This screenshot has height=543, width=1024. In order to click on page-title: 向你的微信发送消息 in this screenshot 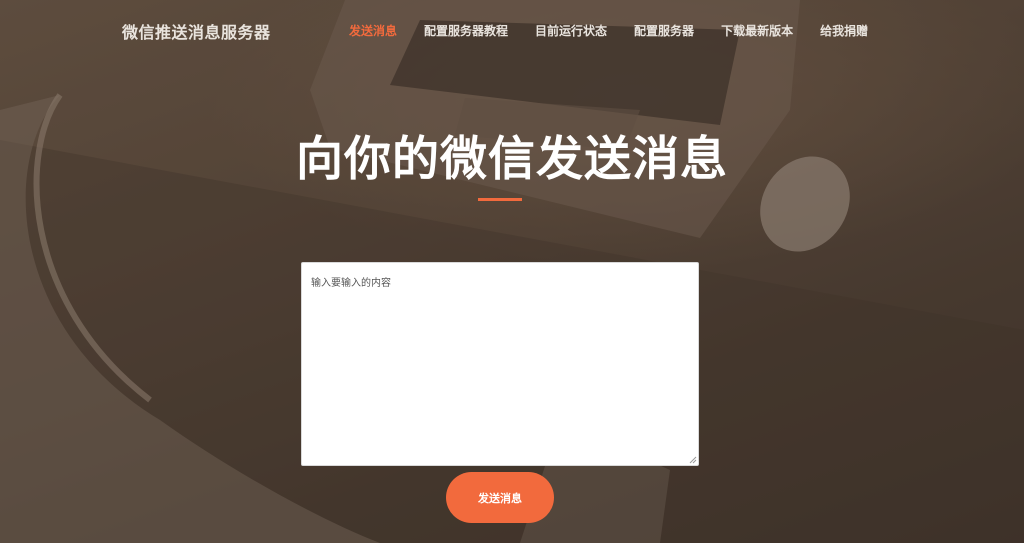, I will do `click(512, 159)`.